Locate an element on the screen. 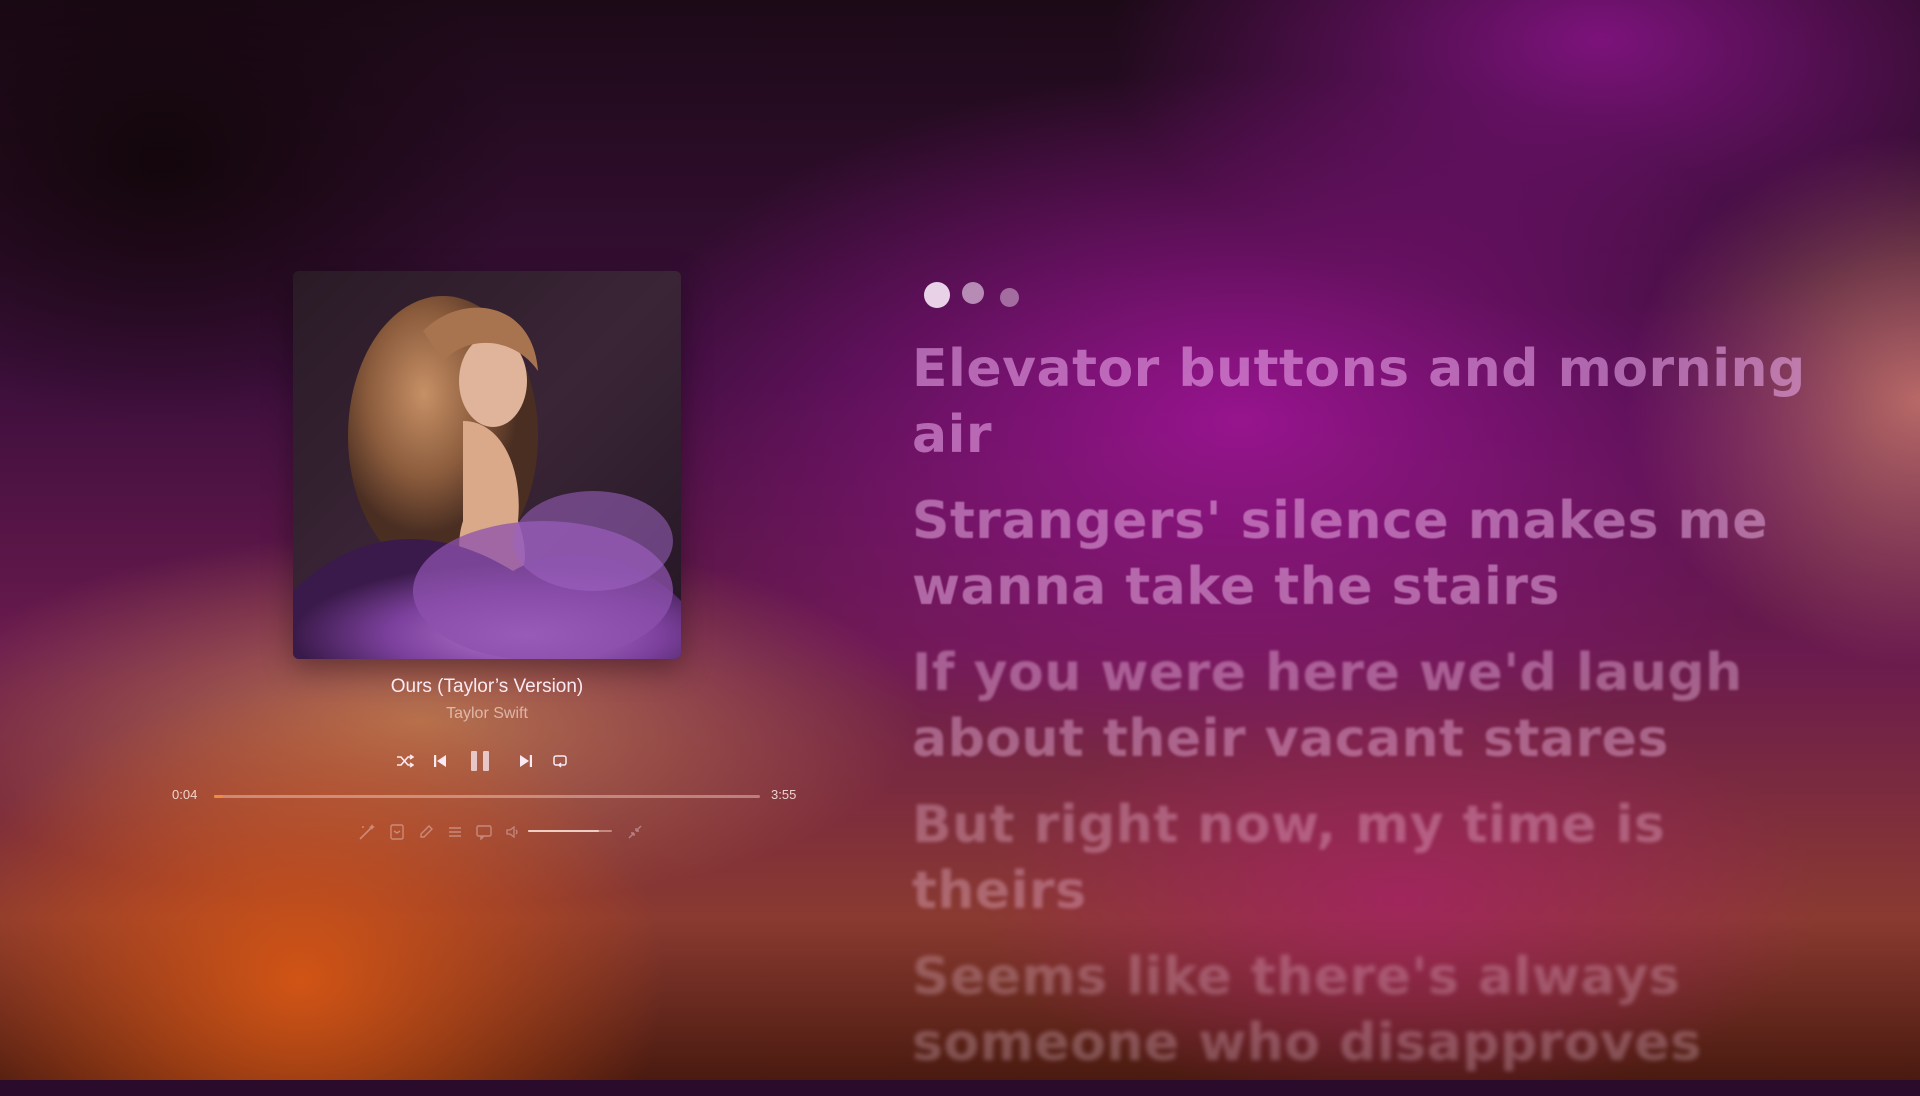  repeat-icon is located at coordinates (560, 761).